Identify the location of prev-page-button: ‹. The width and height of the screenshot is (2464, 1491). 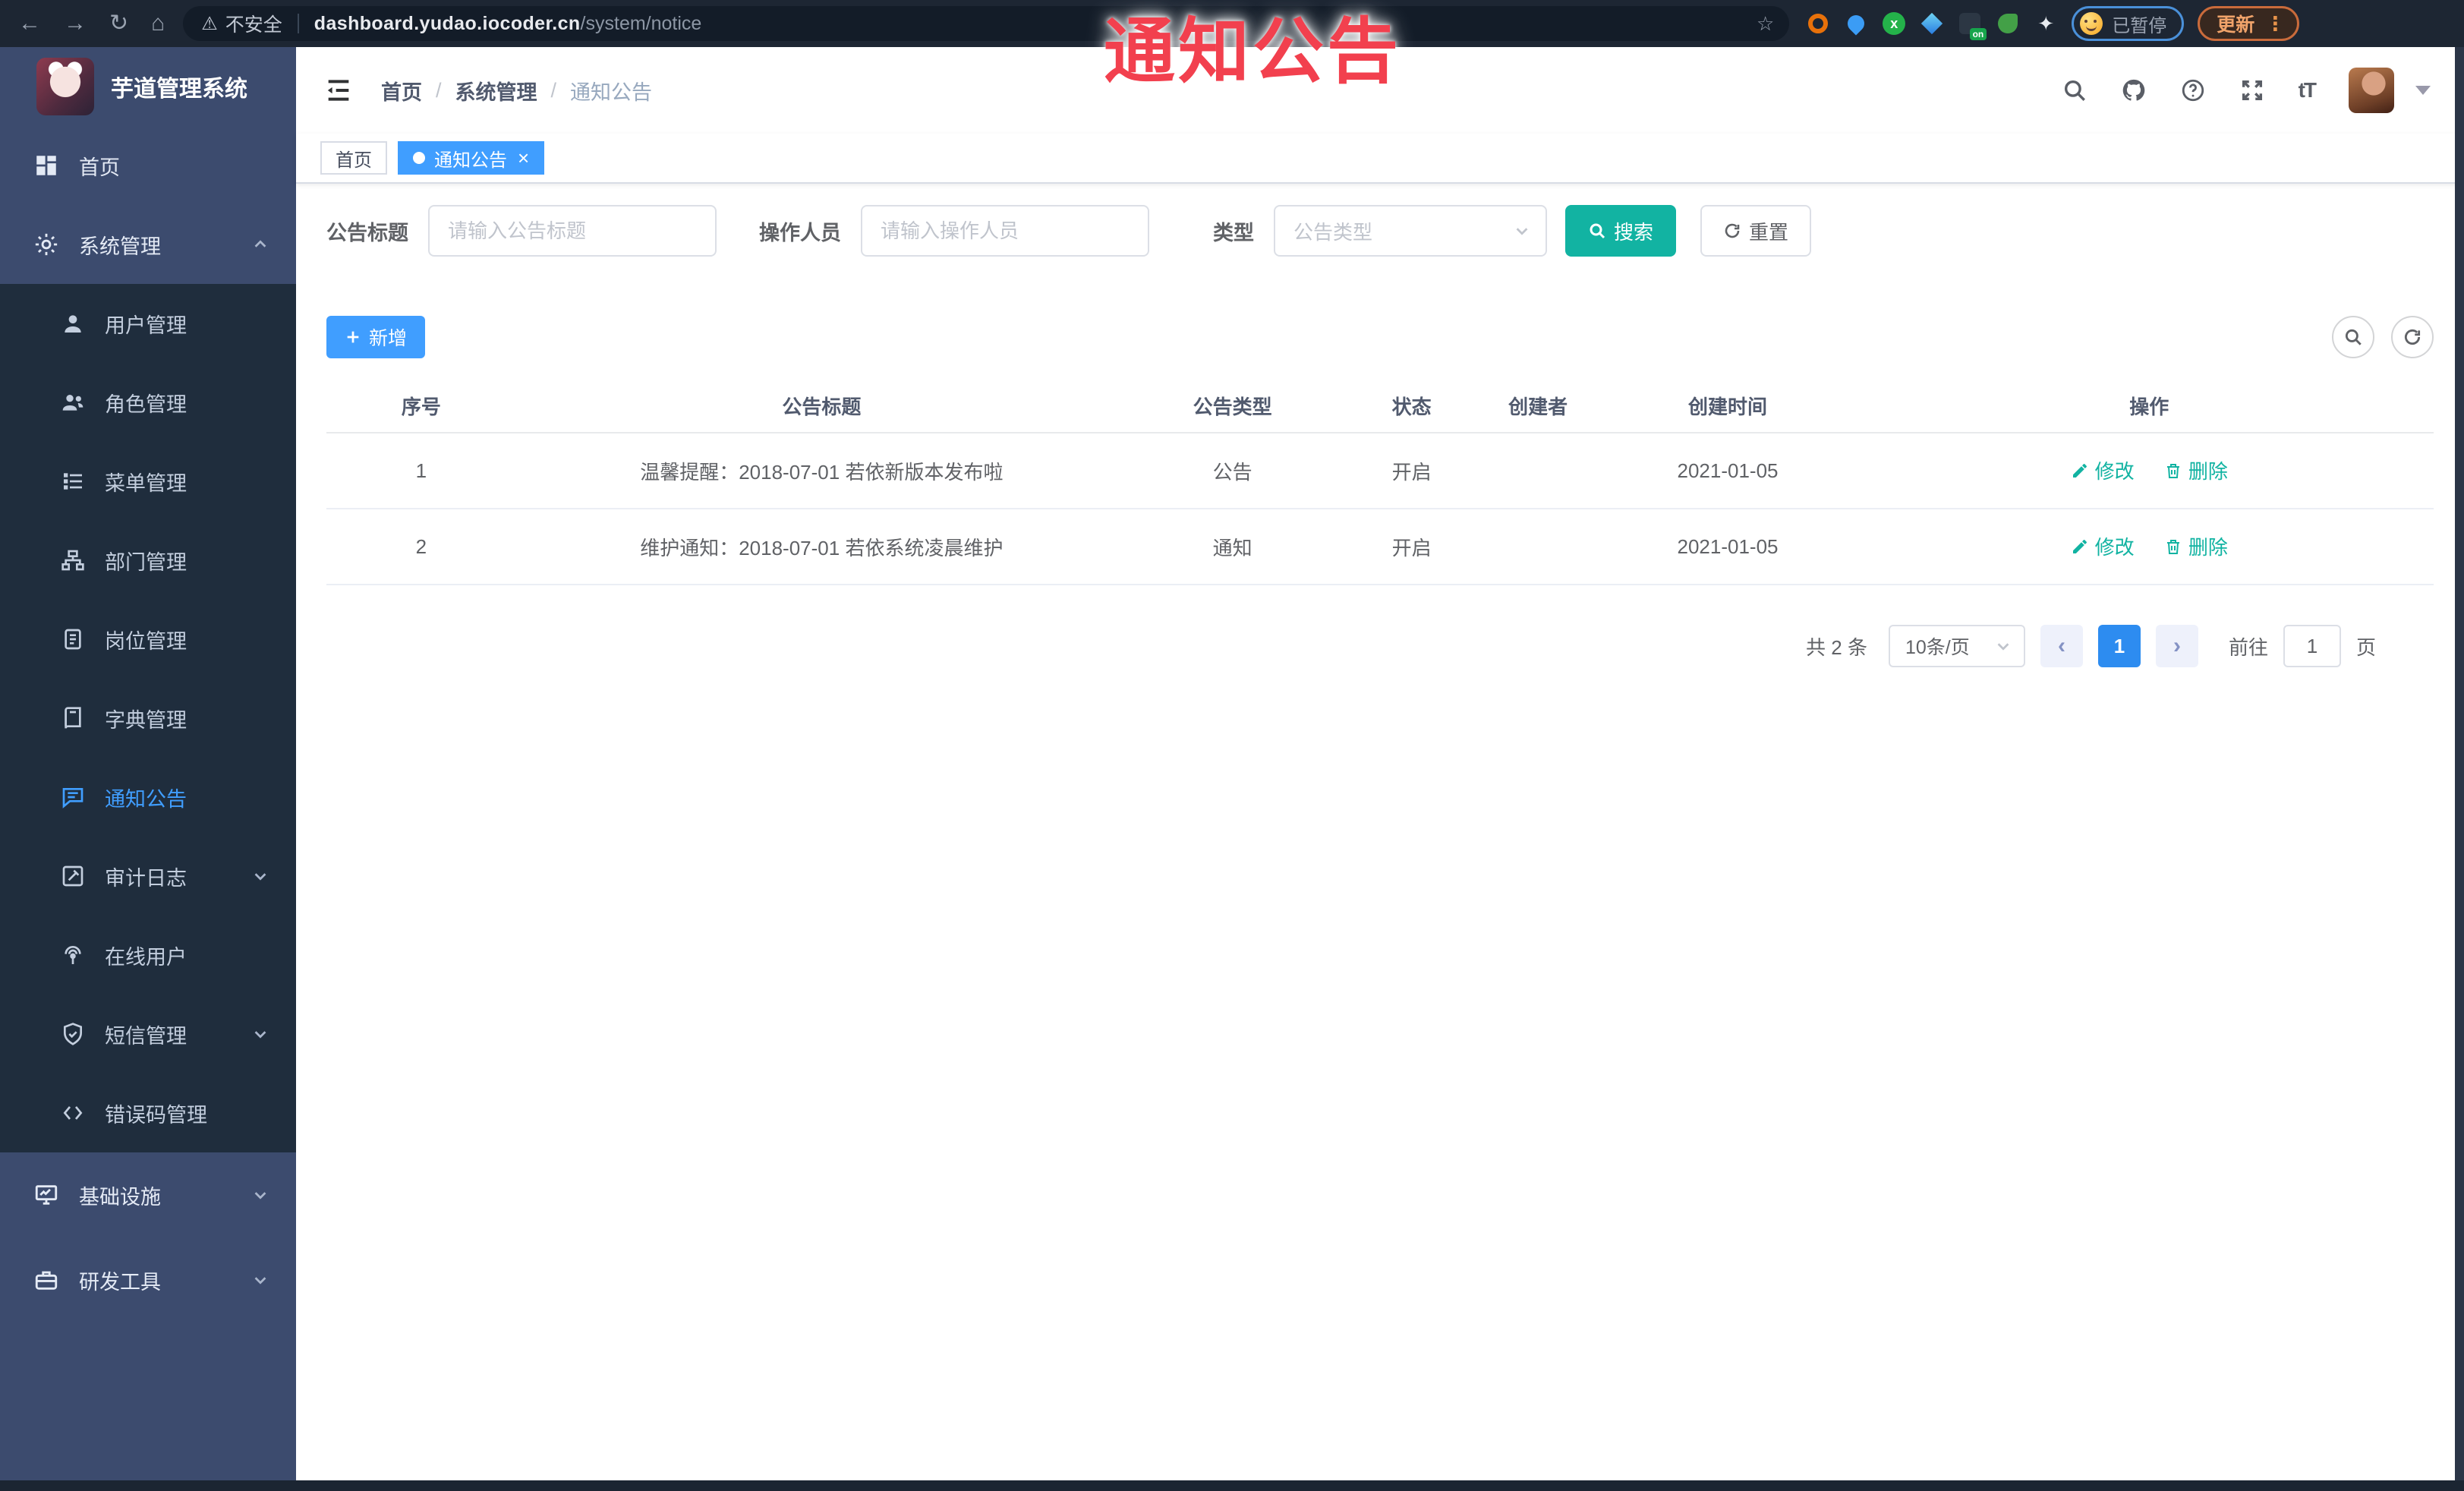
(2062, 646).